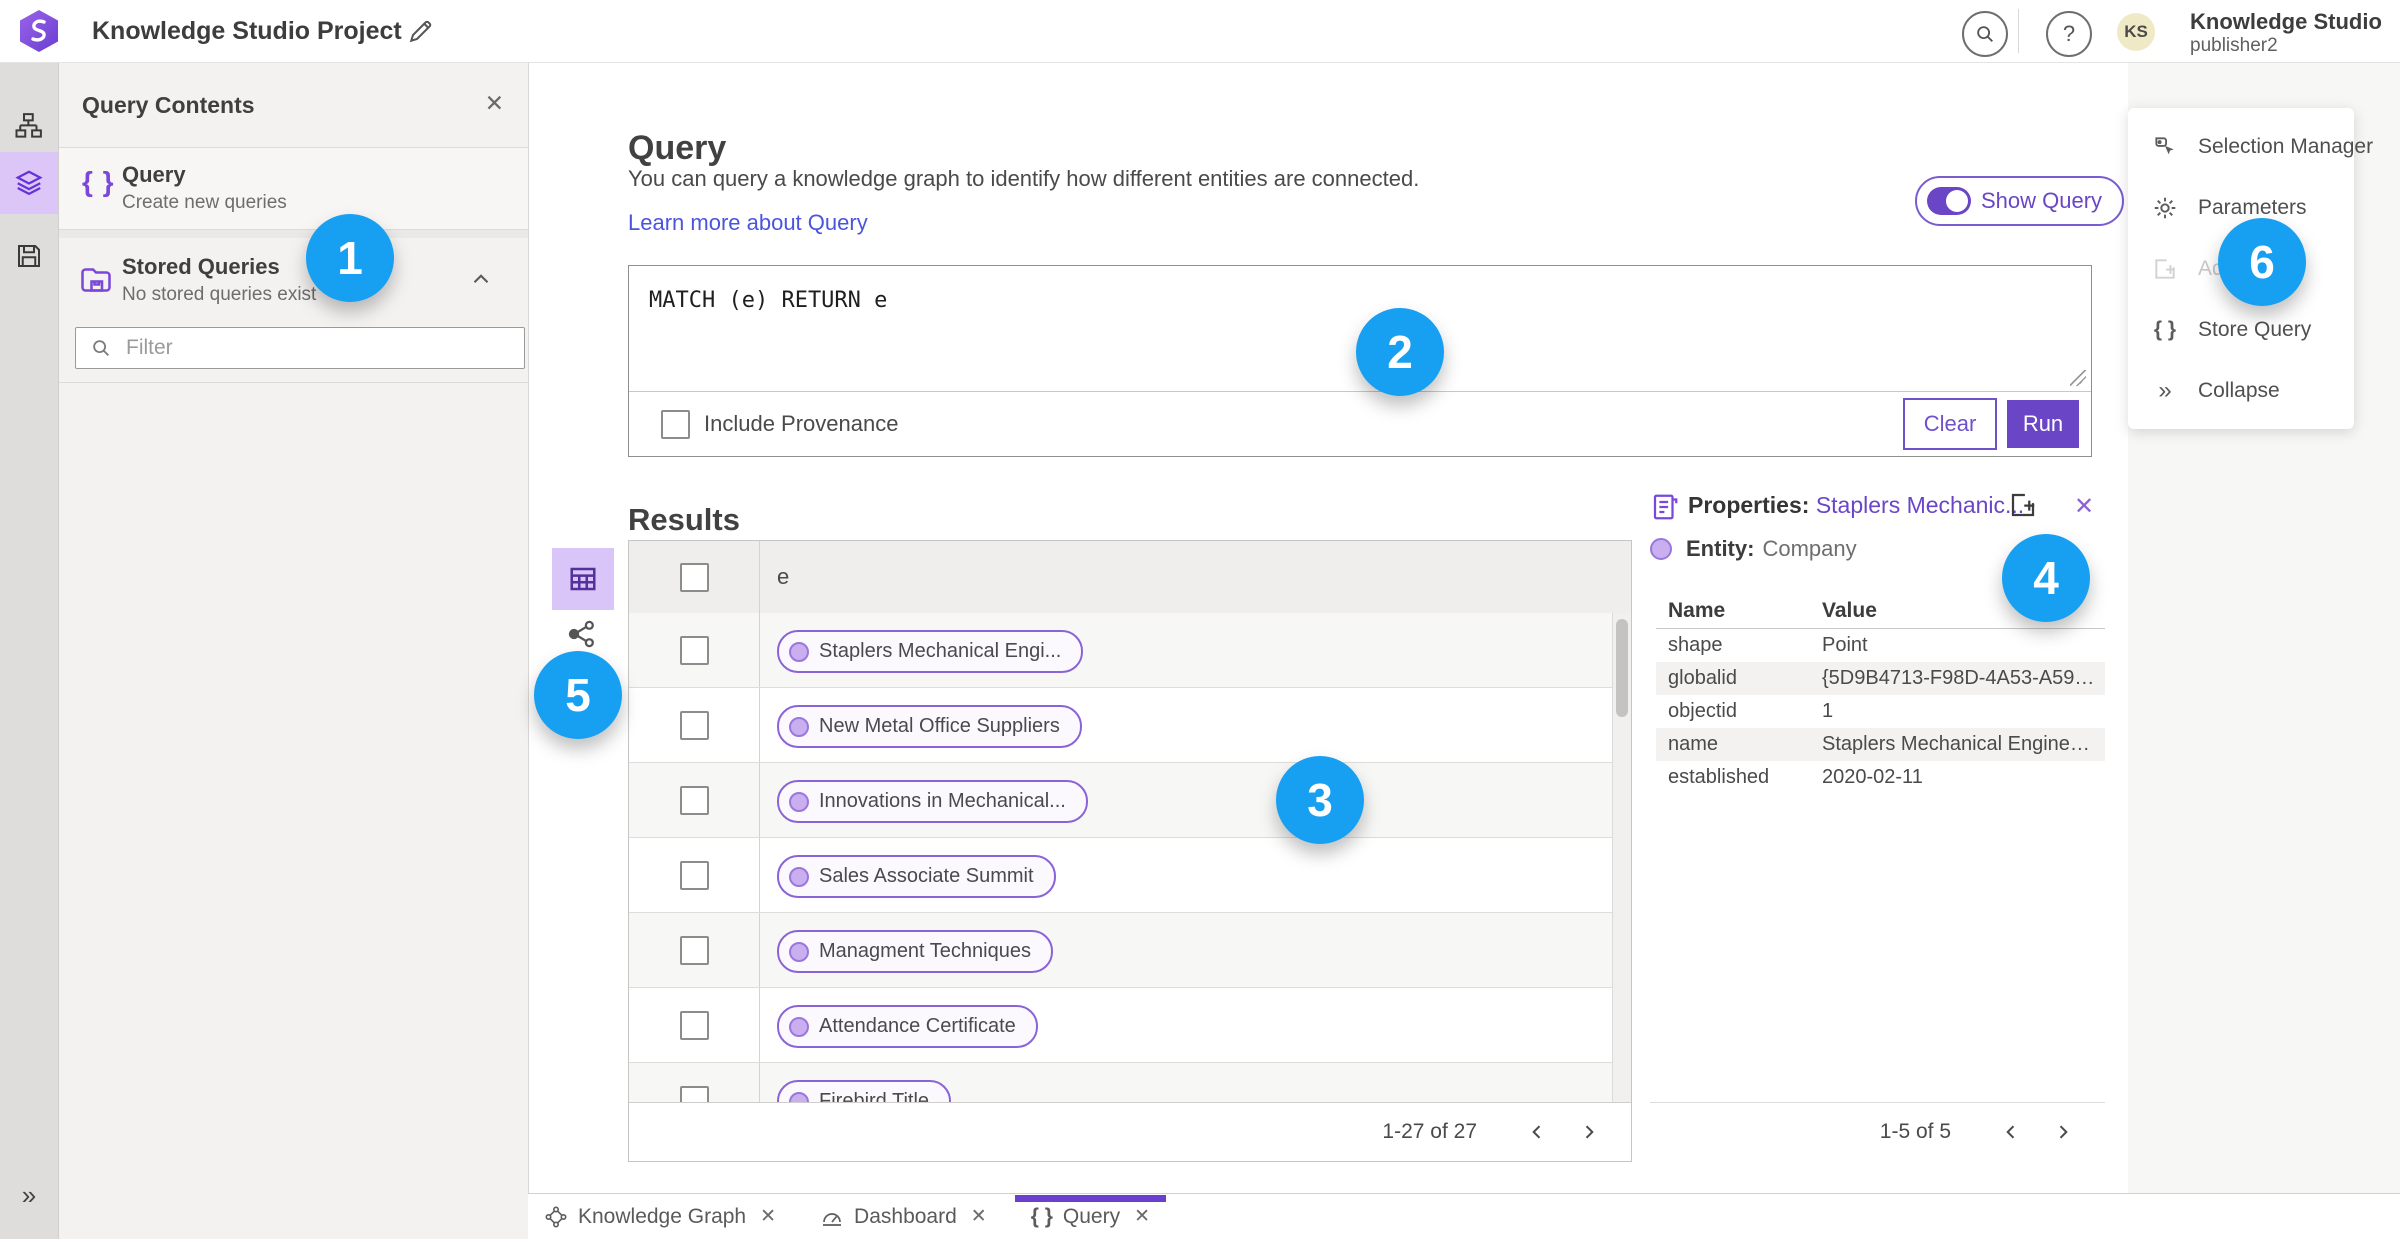 This screenshot has width=2400, height=1239. What do you see at coordinates (903, 1217) in the screenshot?
I see `tab-dashboard: Dashboard ✕` at bounding box center [903, 1217].